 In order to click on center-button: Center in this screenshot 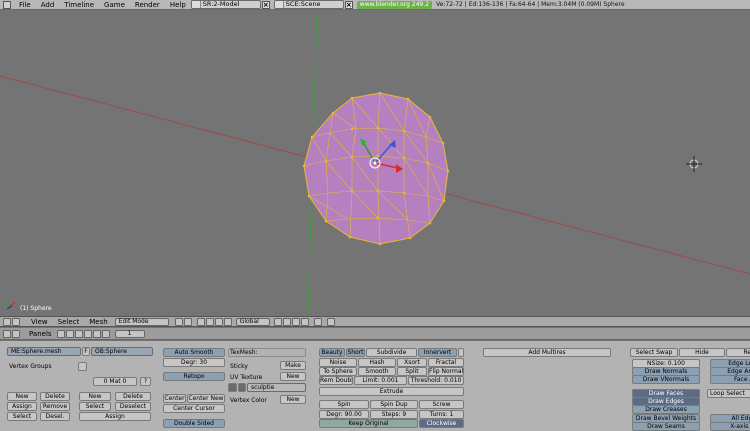, I will do `click(174, 398)`.